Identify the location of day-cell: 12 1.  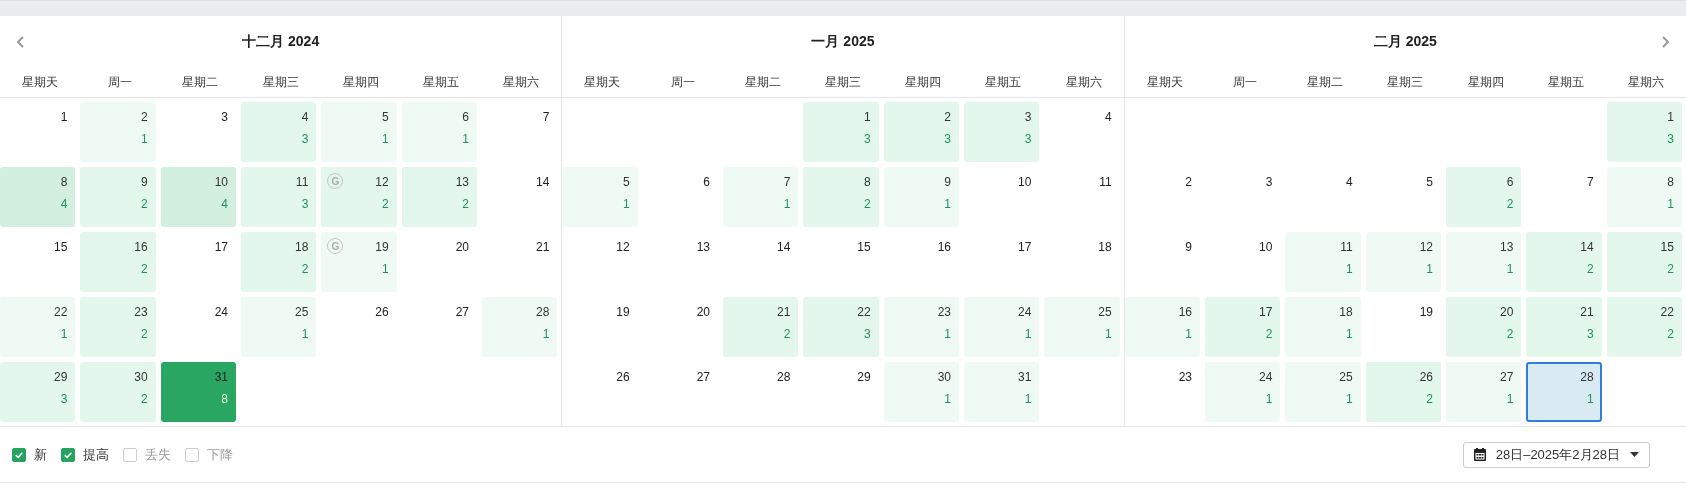
(1403, 262).